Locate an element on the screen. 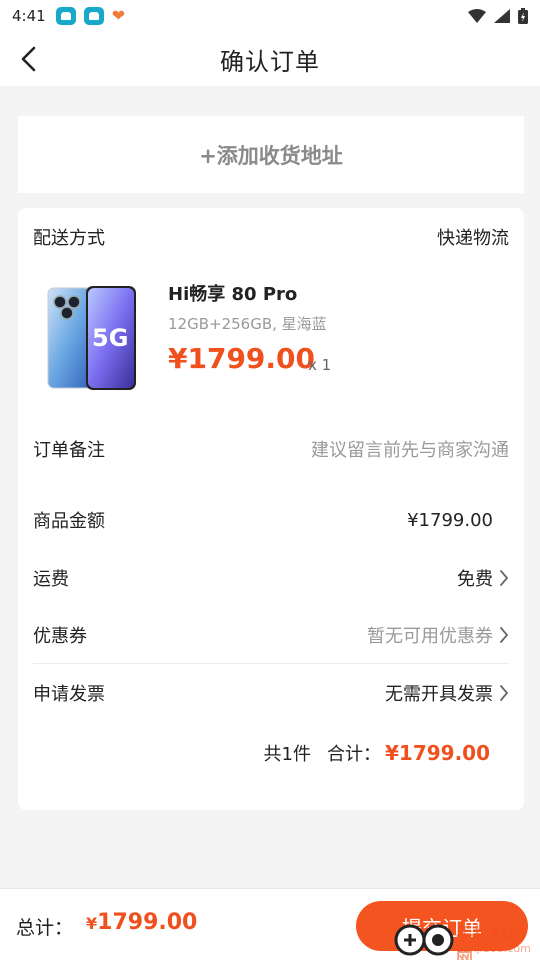 The width and height of the screenshot is (540, 960). wifi-icon is located at coordinates (477, 16).